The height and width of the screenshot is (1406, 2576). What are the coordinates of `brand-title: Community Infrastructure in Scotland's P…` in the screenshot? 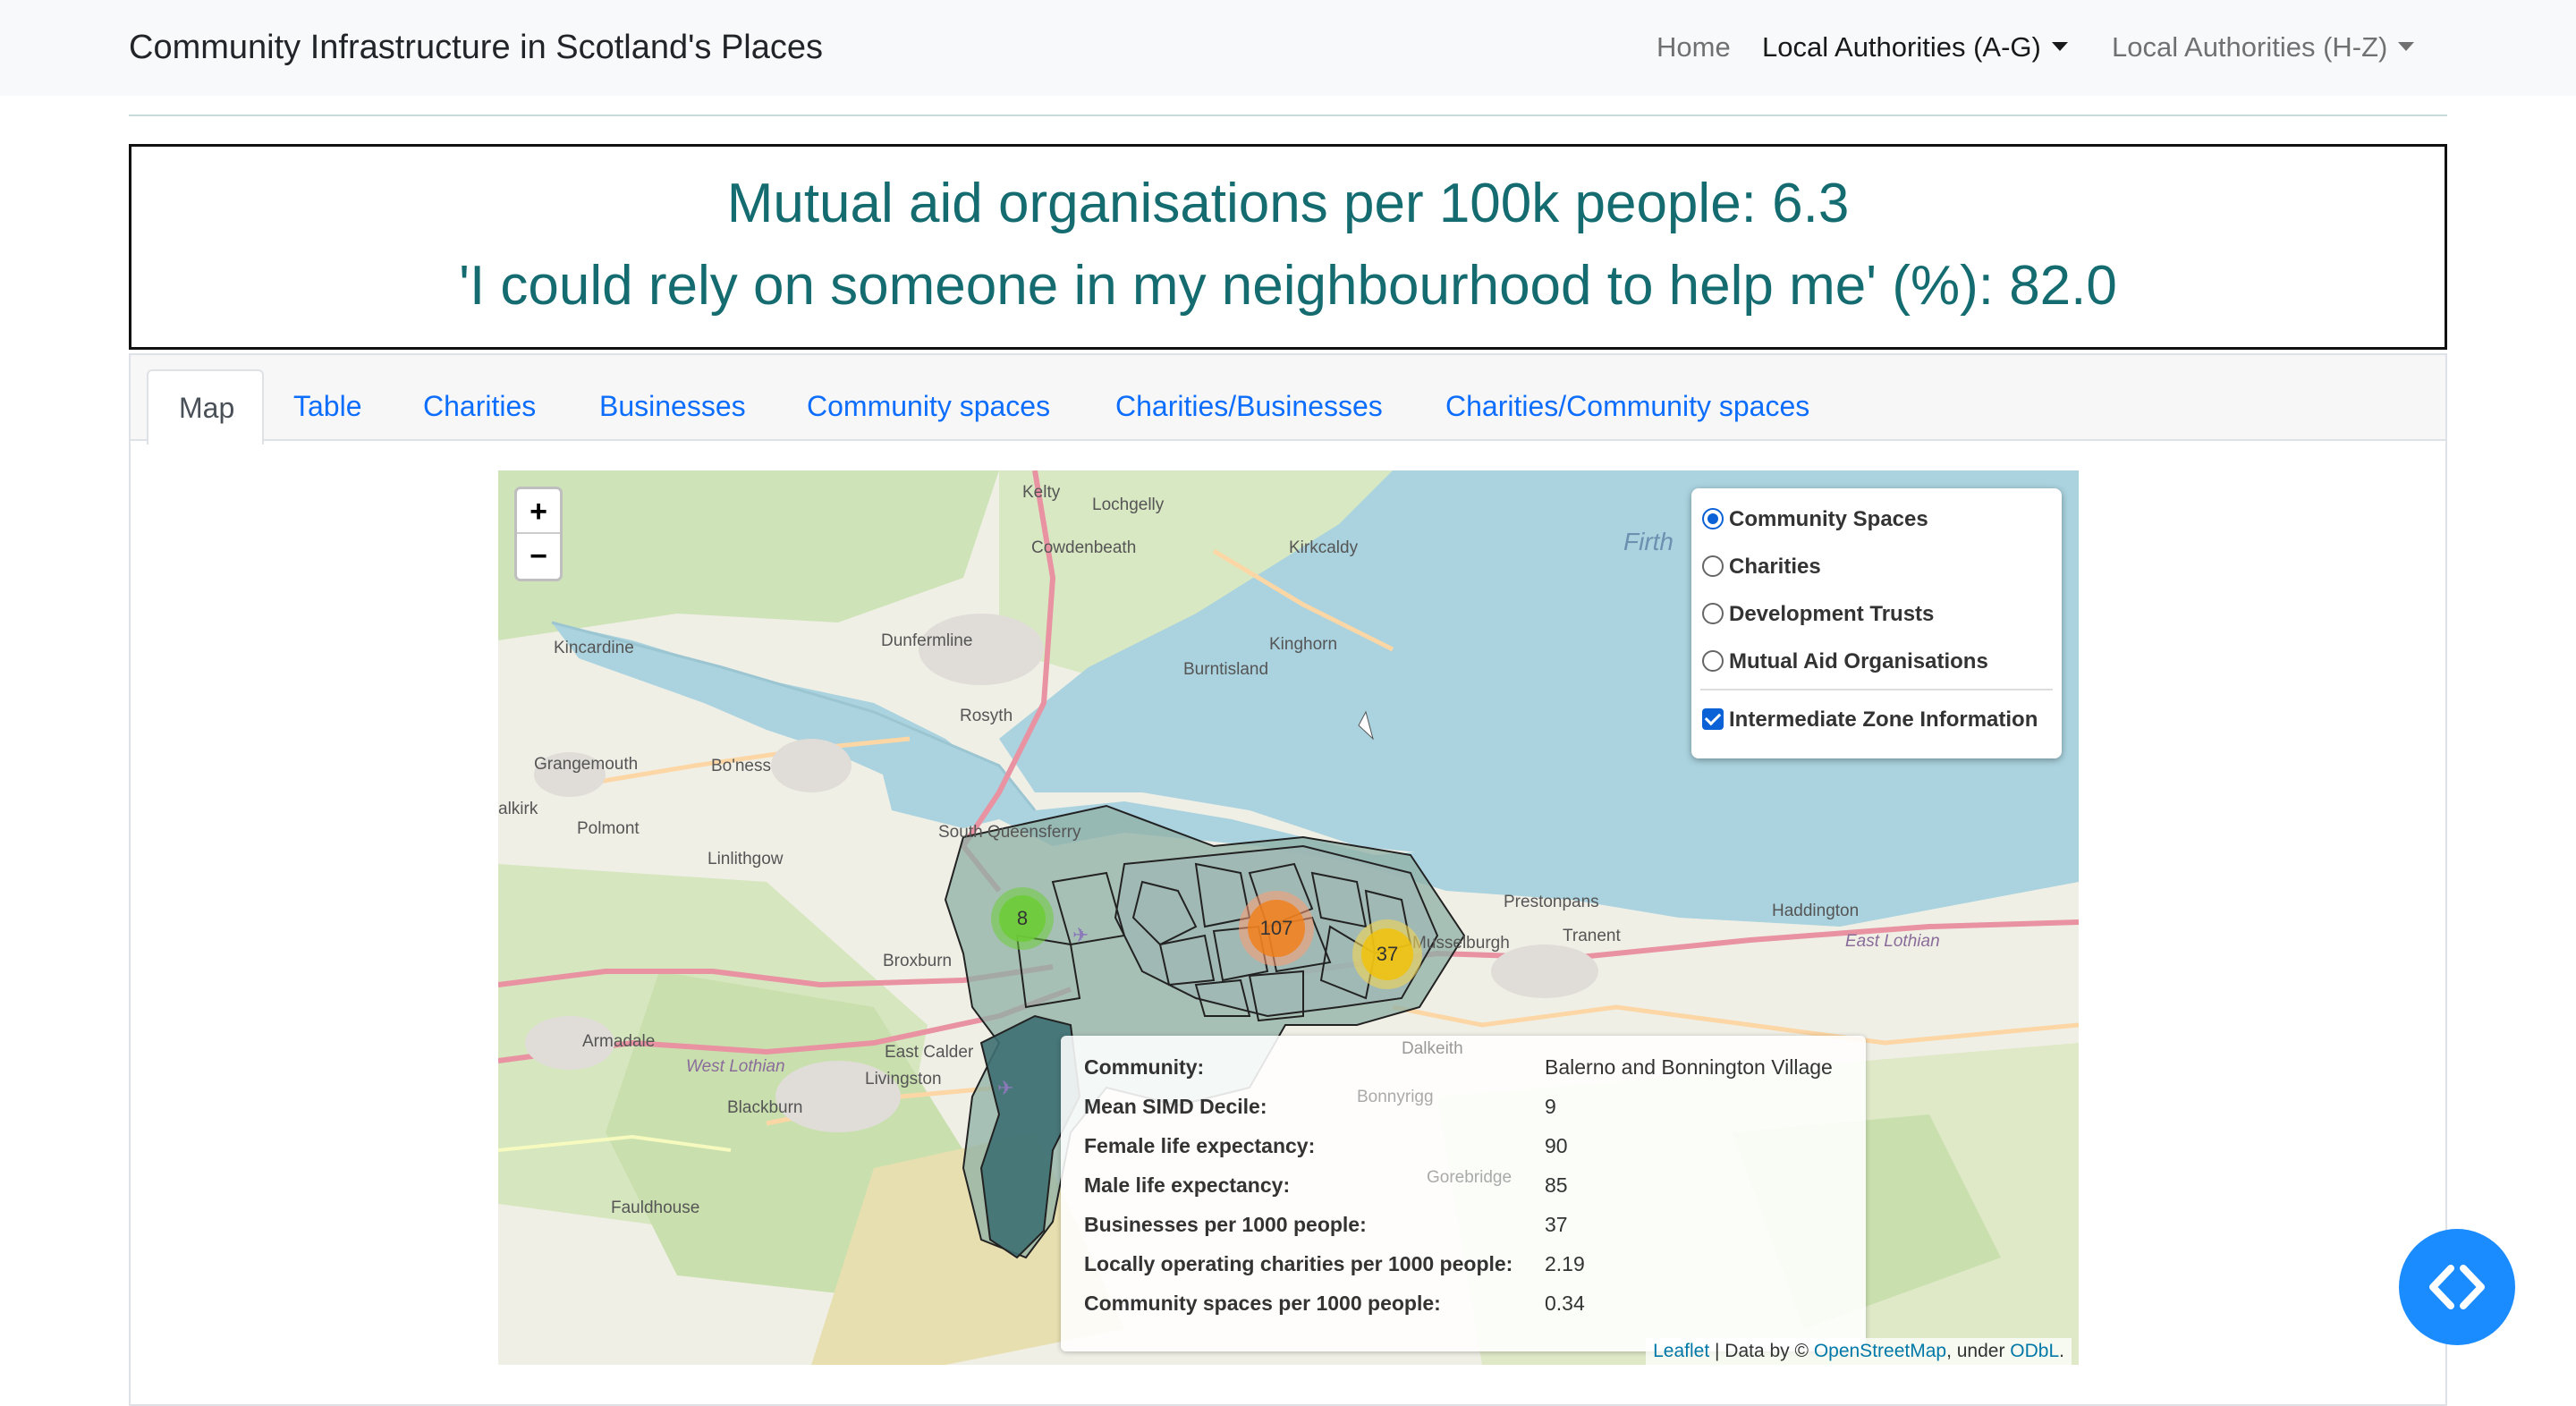 It's located at (476, 48).